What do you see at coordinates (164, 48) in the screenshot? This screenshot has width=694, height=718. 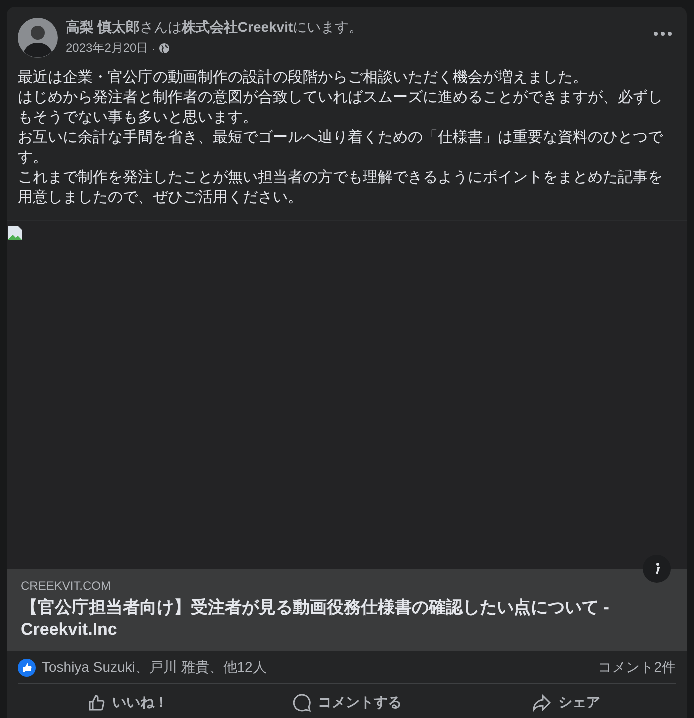 I see `globe-icon` at bounding box center [164, 48].